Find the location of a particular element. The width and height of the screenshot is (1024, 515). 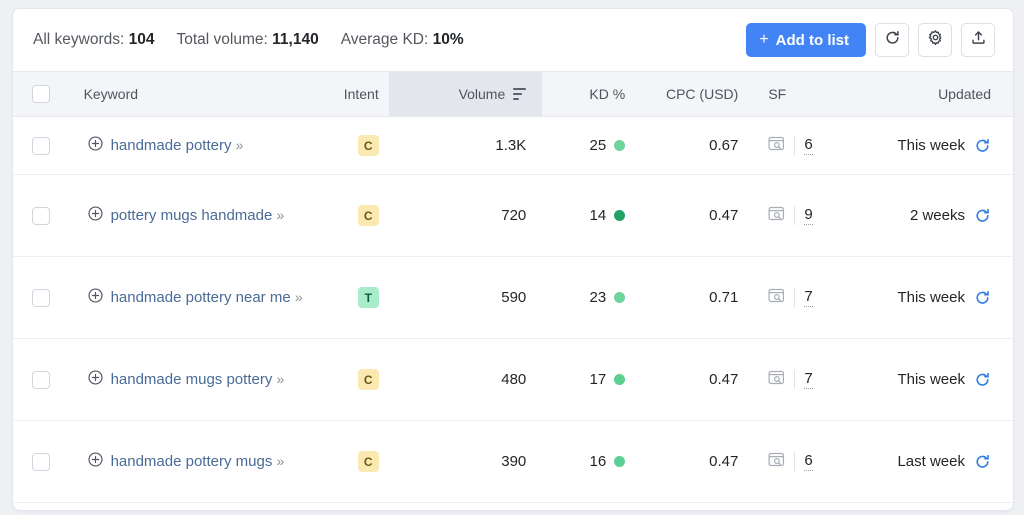

column-intent: Intent is located at coordinates (352, 94).